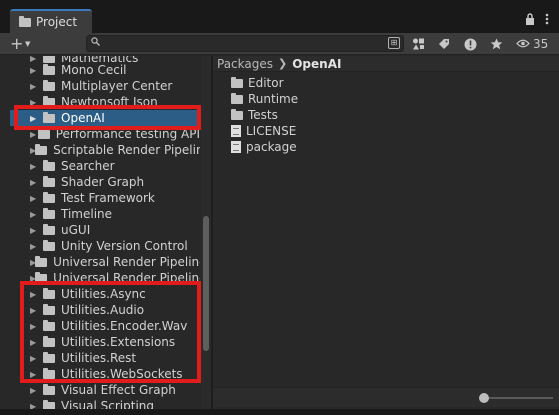 The height and width of the screenshot is (415, 559). What do you see at coordinates (547, 20) in the screenshot?
I see `kebab-menu-icon` at bounding box center [547, 20].